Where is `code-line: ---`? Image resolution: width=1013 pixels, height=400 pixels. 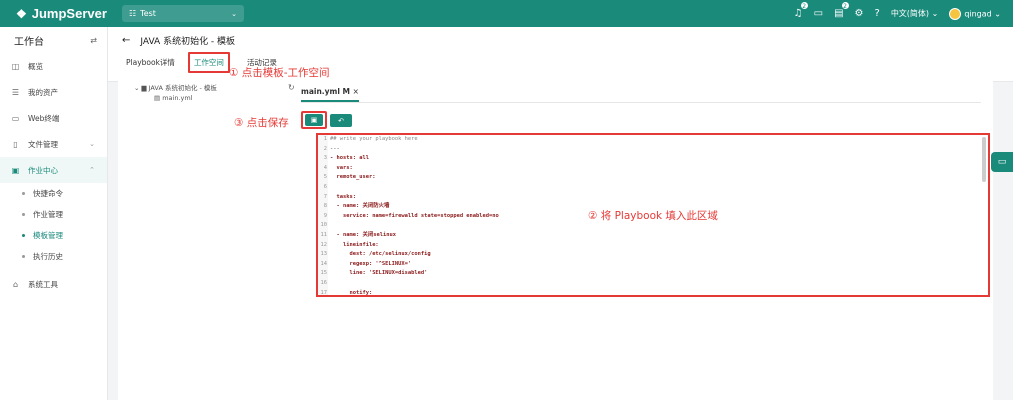 code-line: --- is located at coordinates (335, 148).